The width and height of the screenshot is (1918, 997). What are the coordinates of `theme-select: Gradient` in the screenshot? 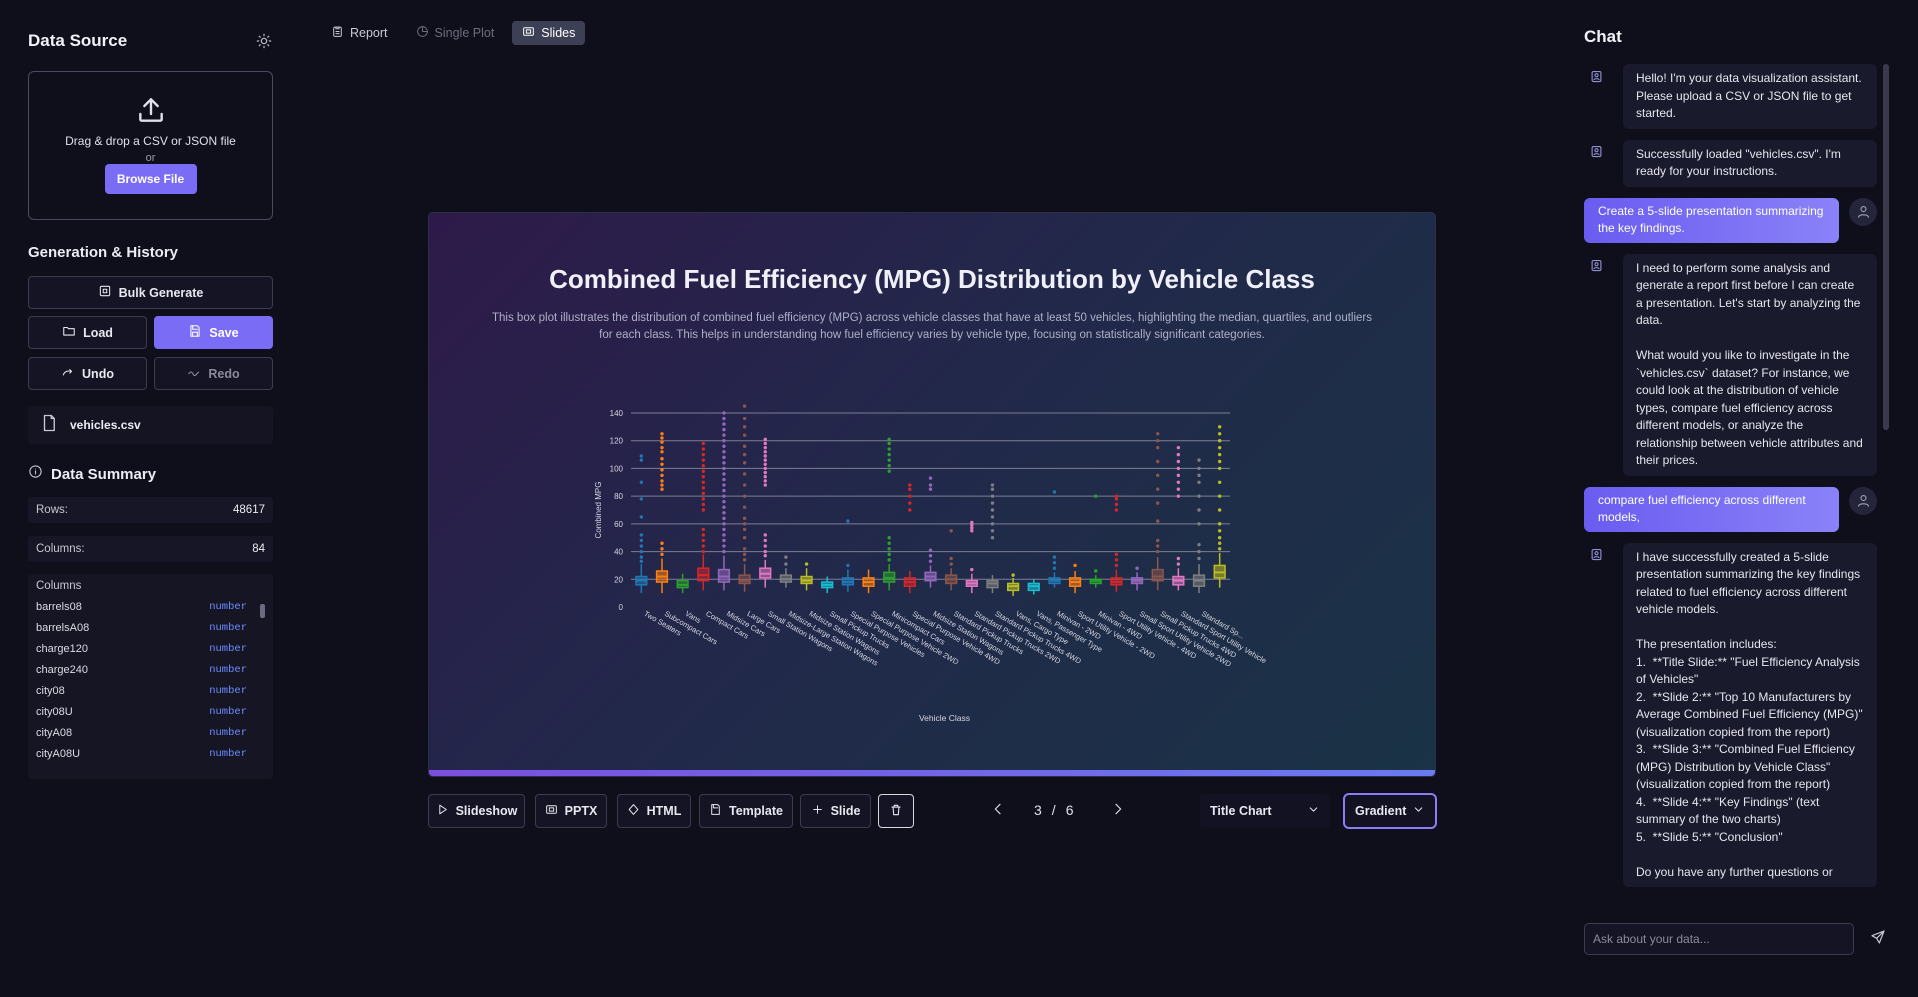 It's located at (1390, 811).